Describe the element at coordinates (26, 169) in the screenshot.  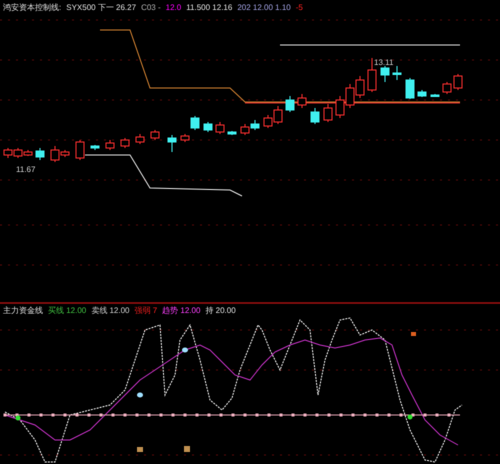
I see `price-label: 11.67` at that location.